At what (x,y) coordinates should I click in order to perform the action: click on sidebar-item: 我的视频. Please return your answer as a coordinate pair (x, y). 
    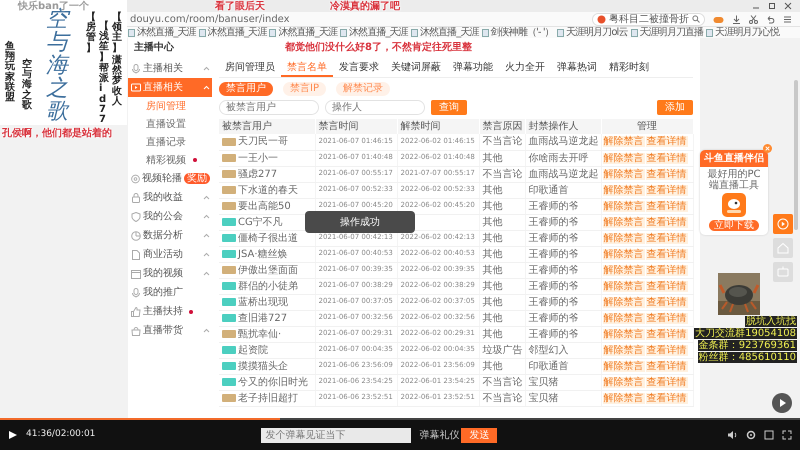
    Looking at the image, I should click on (170, 273).